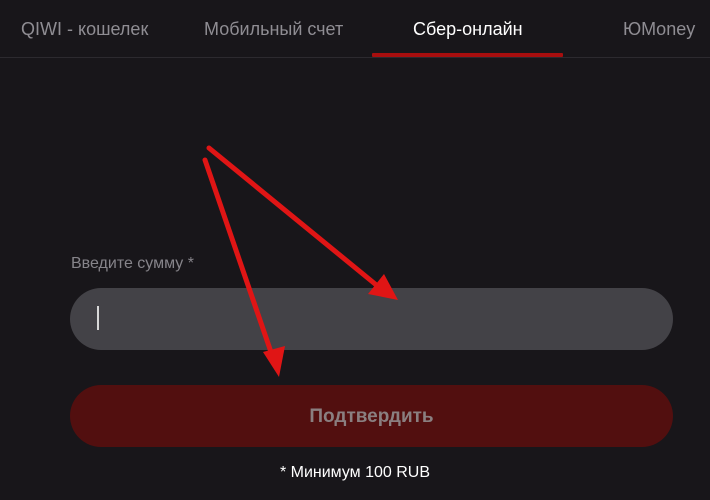 The image size is (710, 500). Describe the element at coordinates (273, 28) in the screenshot. I see `tab-mobile-account: Мобильный счет` at that location.